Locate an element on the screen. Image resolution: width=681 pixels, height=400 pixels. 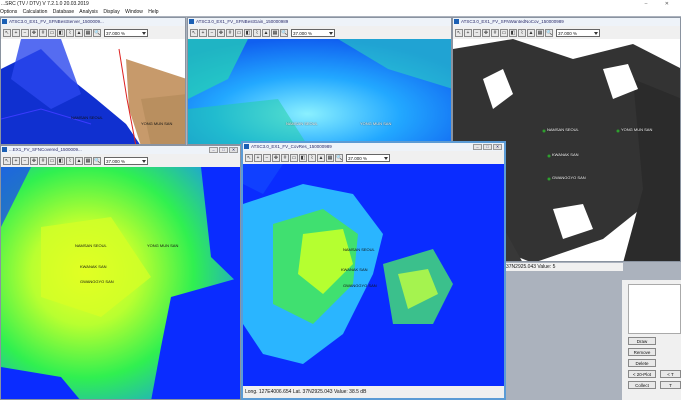
site-label: GWANGGYO SAN is located at coordinates (569, 177).